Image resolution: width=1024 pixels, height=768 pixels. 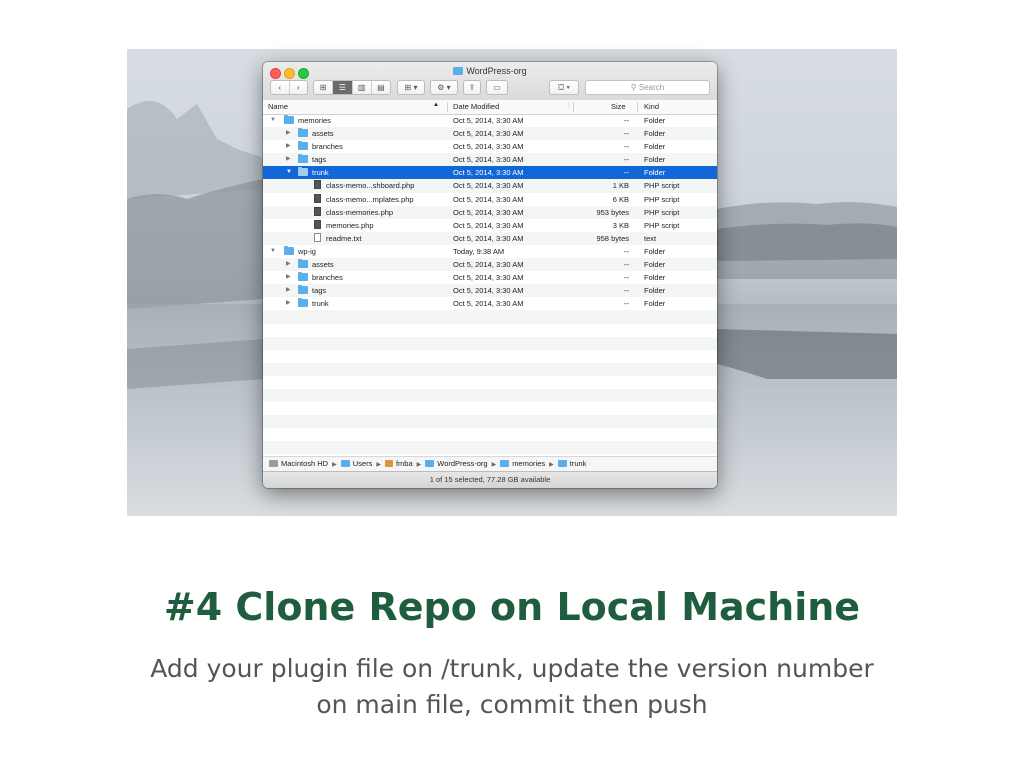 I want to click on file-name: readme.txt, so click(x=344, y=238).